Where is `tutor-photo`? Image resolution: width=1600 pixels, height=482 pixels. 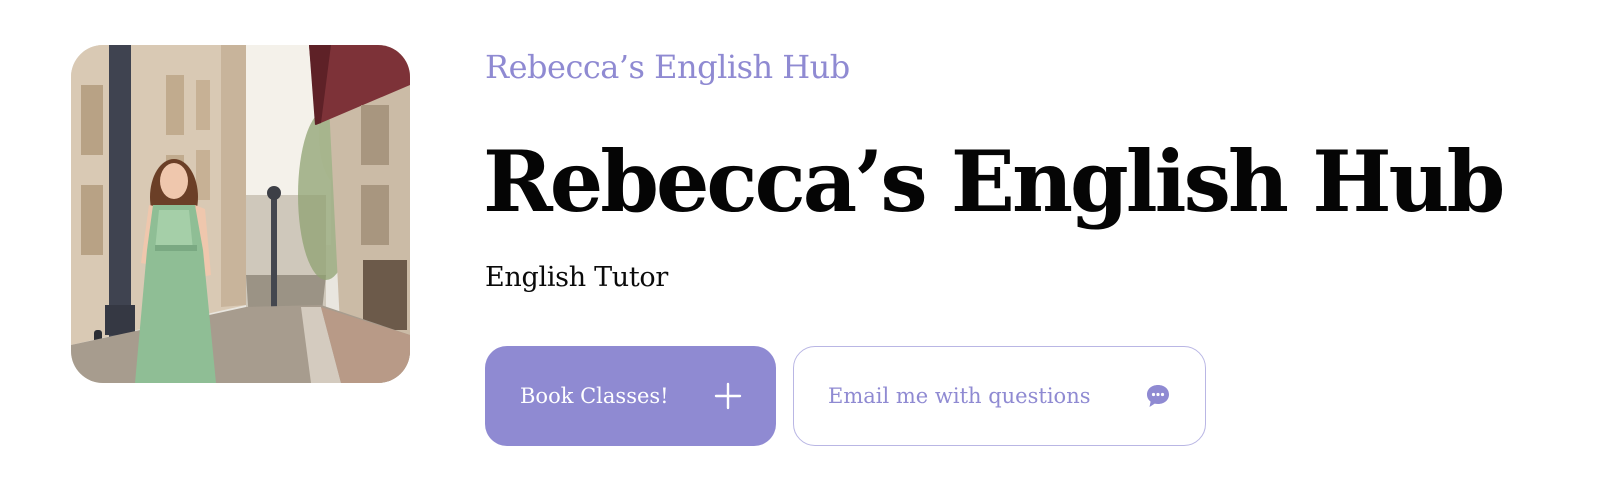 tutor-photo is located at coordinates (240, 214).